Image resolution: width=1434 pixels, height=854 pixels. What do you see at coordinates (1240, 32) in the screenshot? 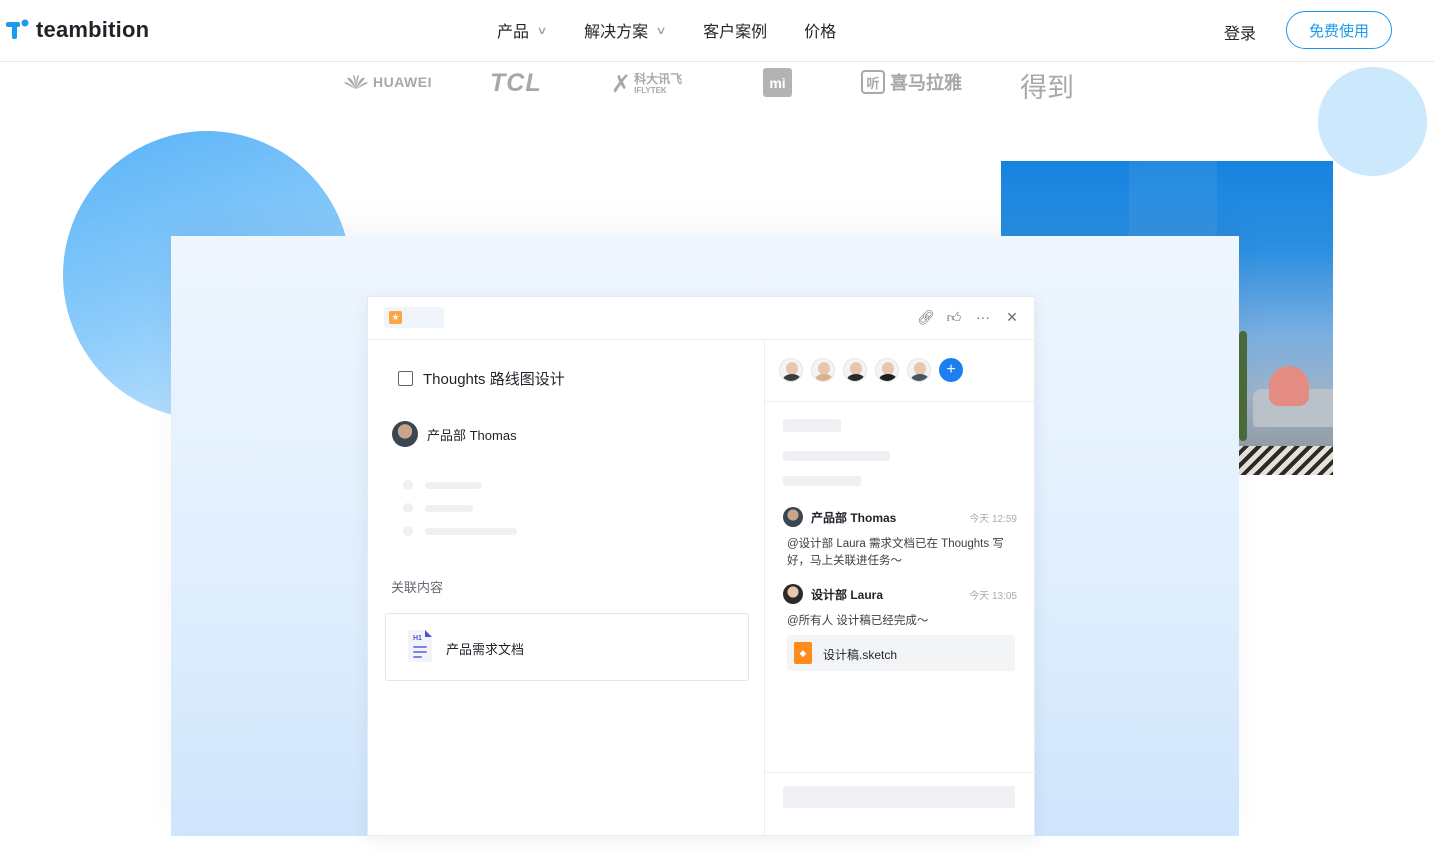
I see `login-link: 登录` at bounding box center [1240, 32].